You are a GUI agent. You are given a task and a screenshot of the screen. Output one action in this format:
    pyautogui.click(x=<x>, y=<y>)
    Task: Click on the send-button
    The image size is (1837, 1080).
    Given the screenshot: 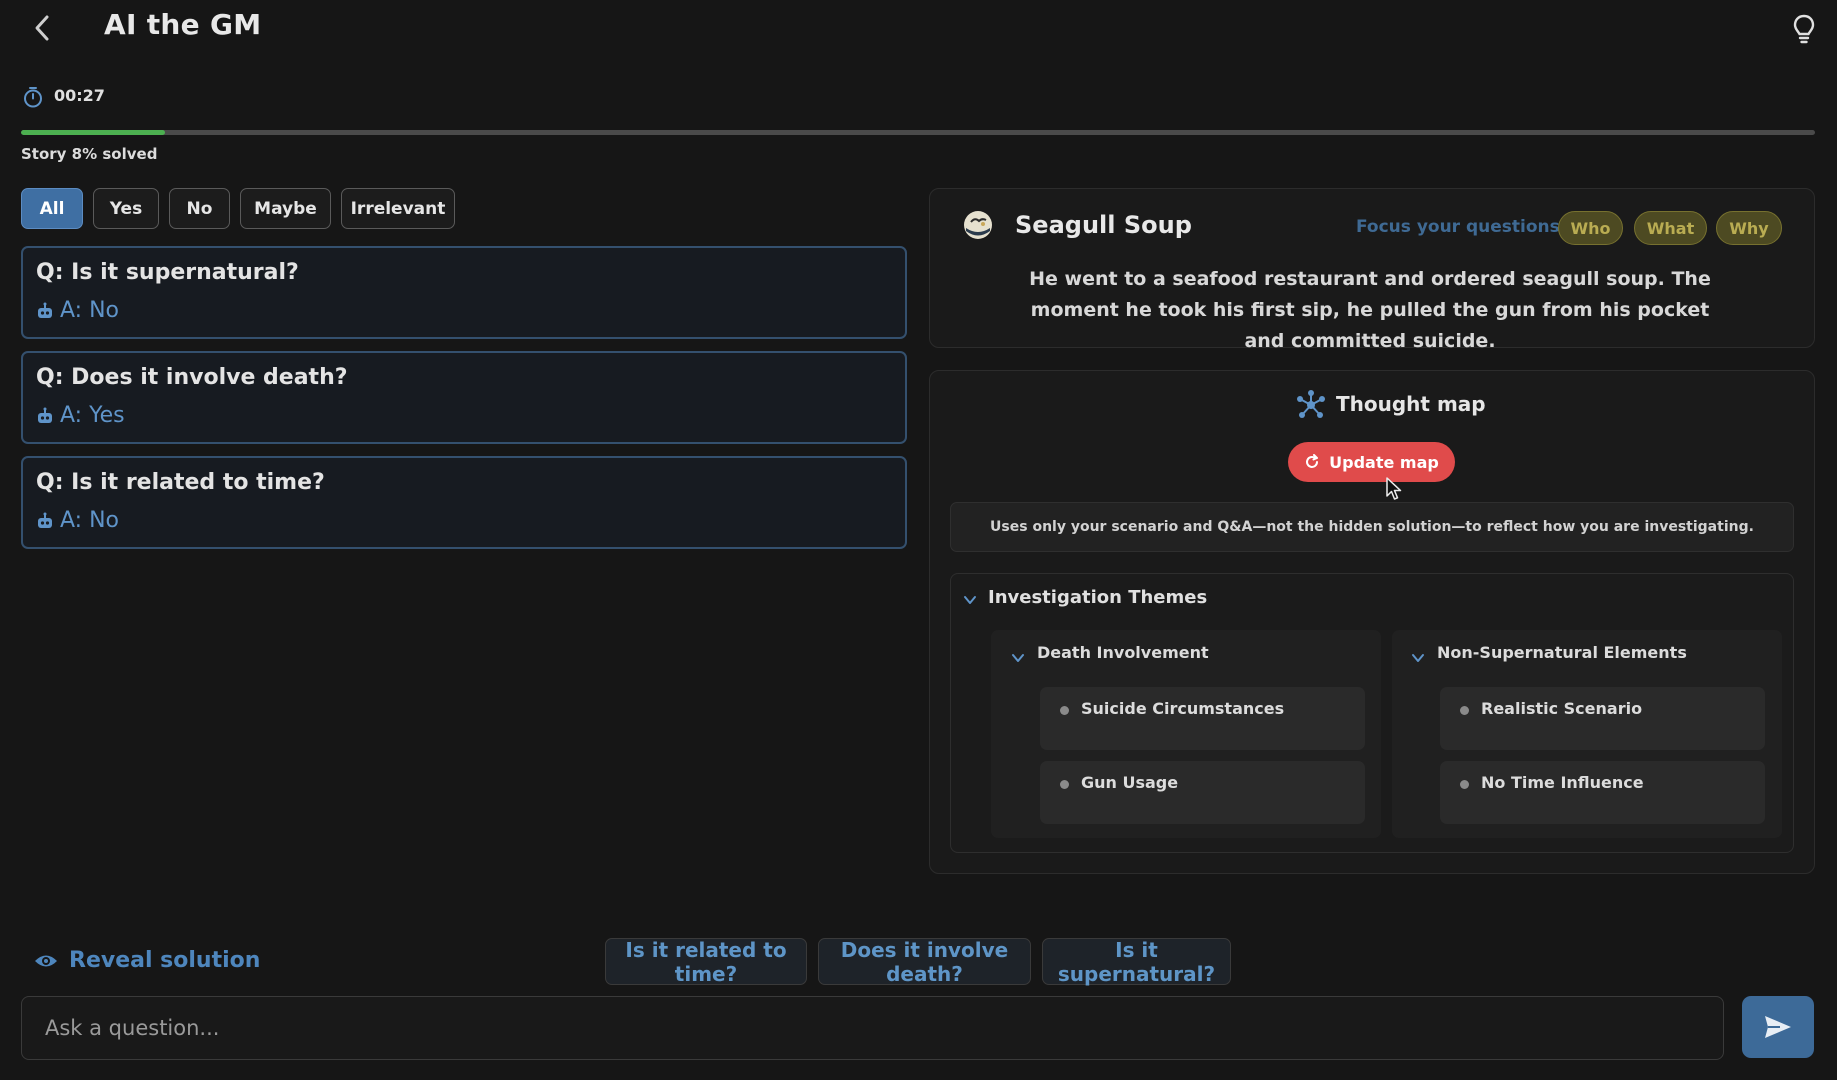 What is the action you would take?
    pyautogui.click(x=1778, y=1027)
    